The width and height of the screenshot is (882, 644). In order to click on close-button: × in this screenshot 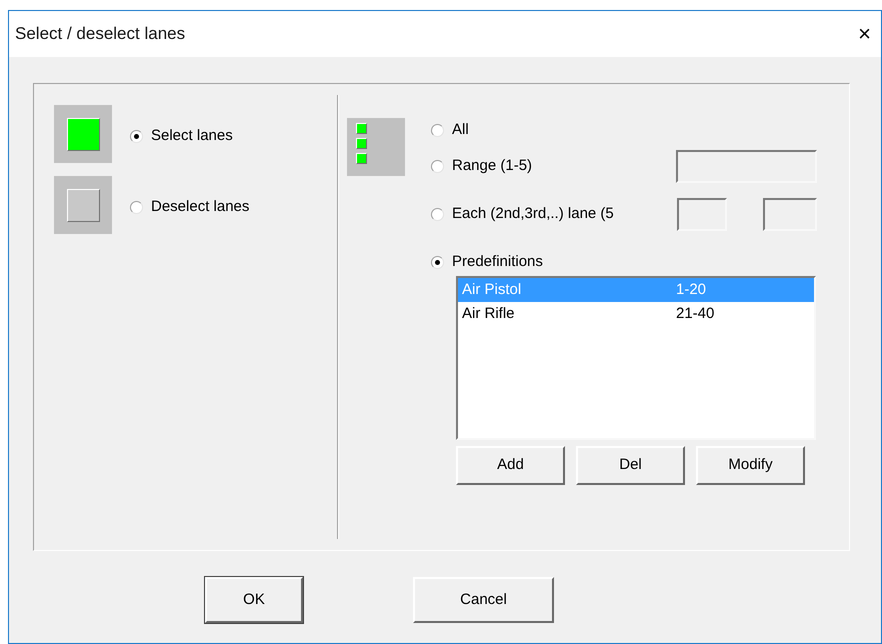, I will do `click(864, 34)`.